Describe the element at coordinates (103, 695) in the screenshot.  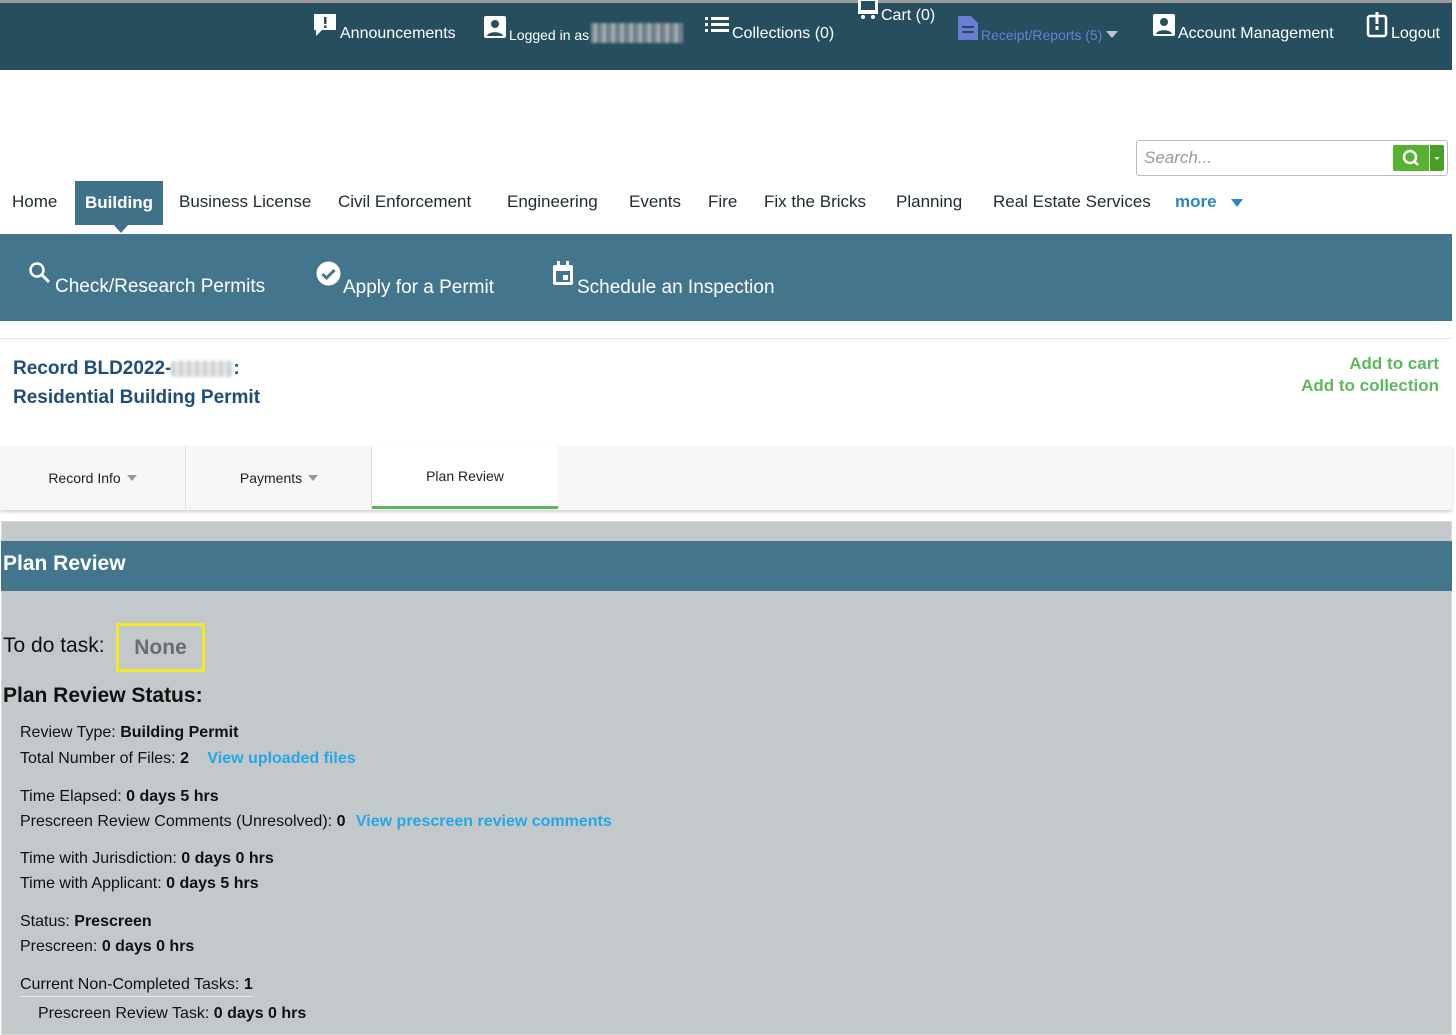
I see `plan-review-status-heading: Plan Review Status:` at that location.